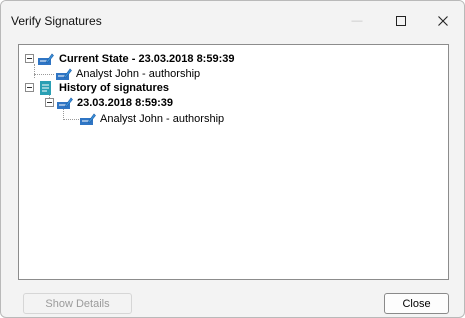 This screenshot has width=465, height=318. I want to click on title-bar: Verify Signatures —, so click(232, 21).